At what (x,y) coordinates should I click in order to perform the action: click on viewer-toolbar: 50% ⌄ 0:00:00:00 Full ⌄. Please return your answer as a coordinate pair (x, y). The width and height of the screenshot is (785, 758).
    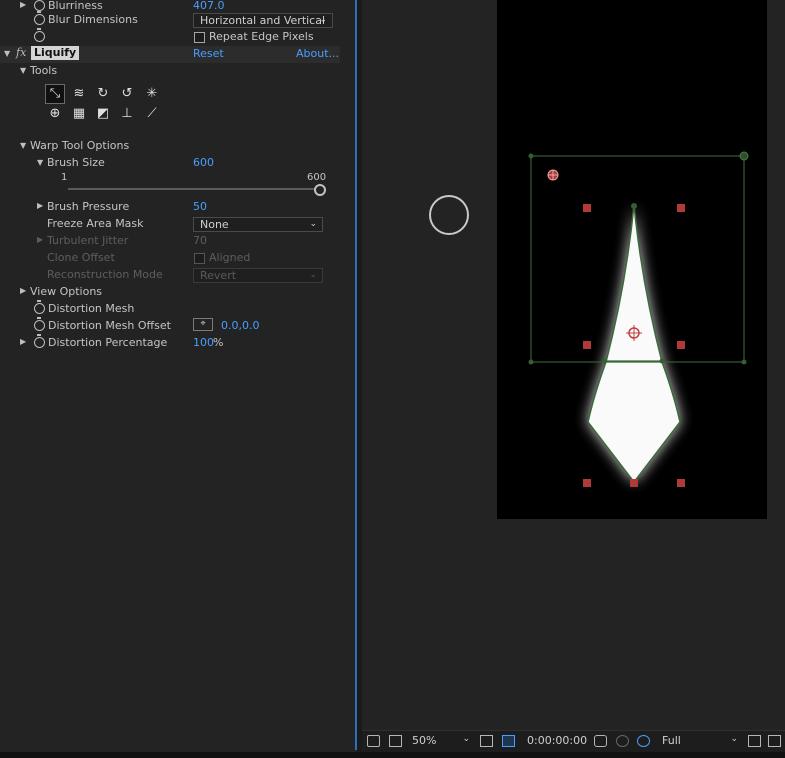
    Looking at the image, I should click on (573, 741).